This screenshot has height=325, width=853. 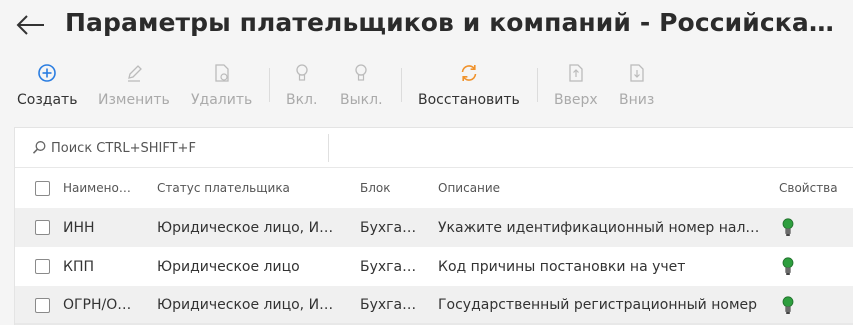 What do you see at coordinates (47, 86) in the screenshot?
I see `create-button: Создать` at bounding box center [47, 86].